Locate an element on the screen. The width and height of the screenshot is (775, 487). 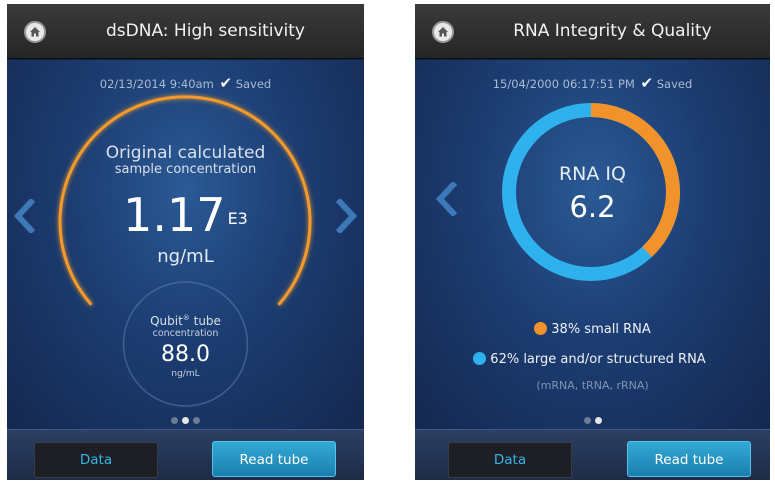
concentration-number: 1.17 is located at coordinates (174, 215).